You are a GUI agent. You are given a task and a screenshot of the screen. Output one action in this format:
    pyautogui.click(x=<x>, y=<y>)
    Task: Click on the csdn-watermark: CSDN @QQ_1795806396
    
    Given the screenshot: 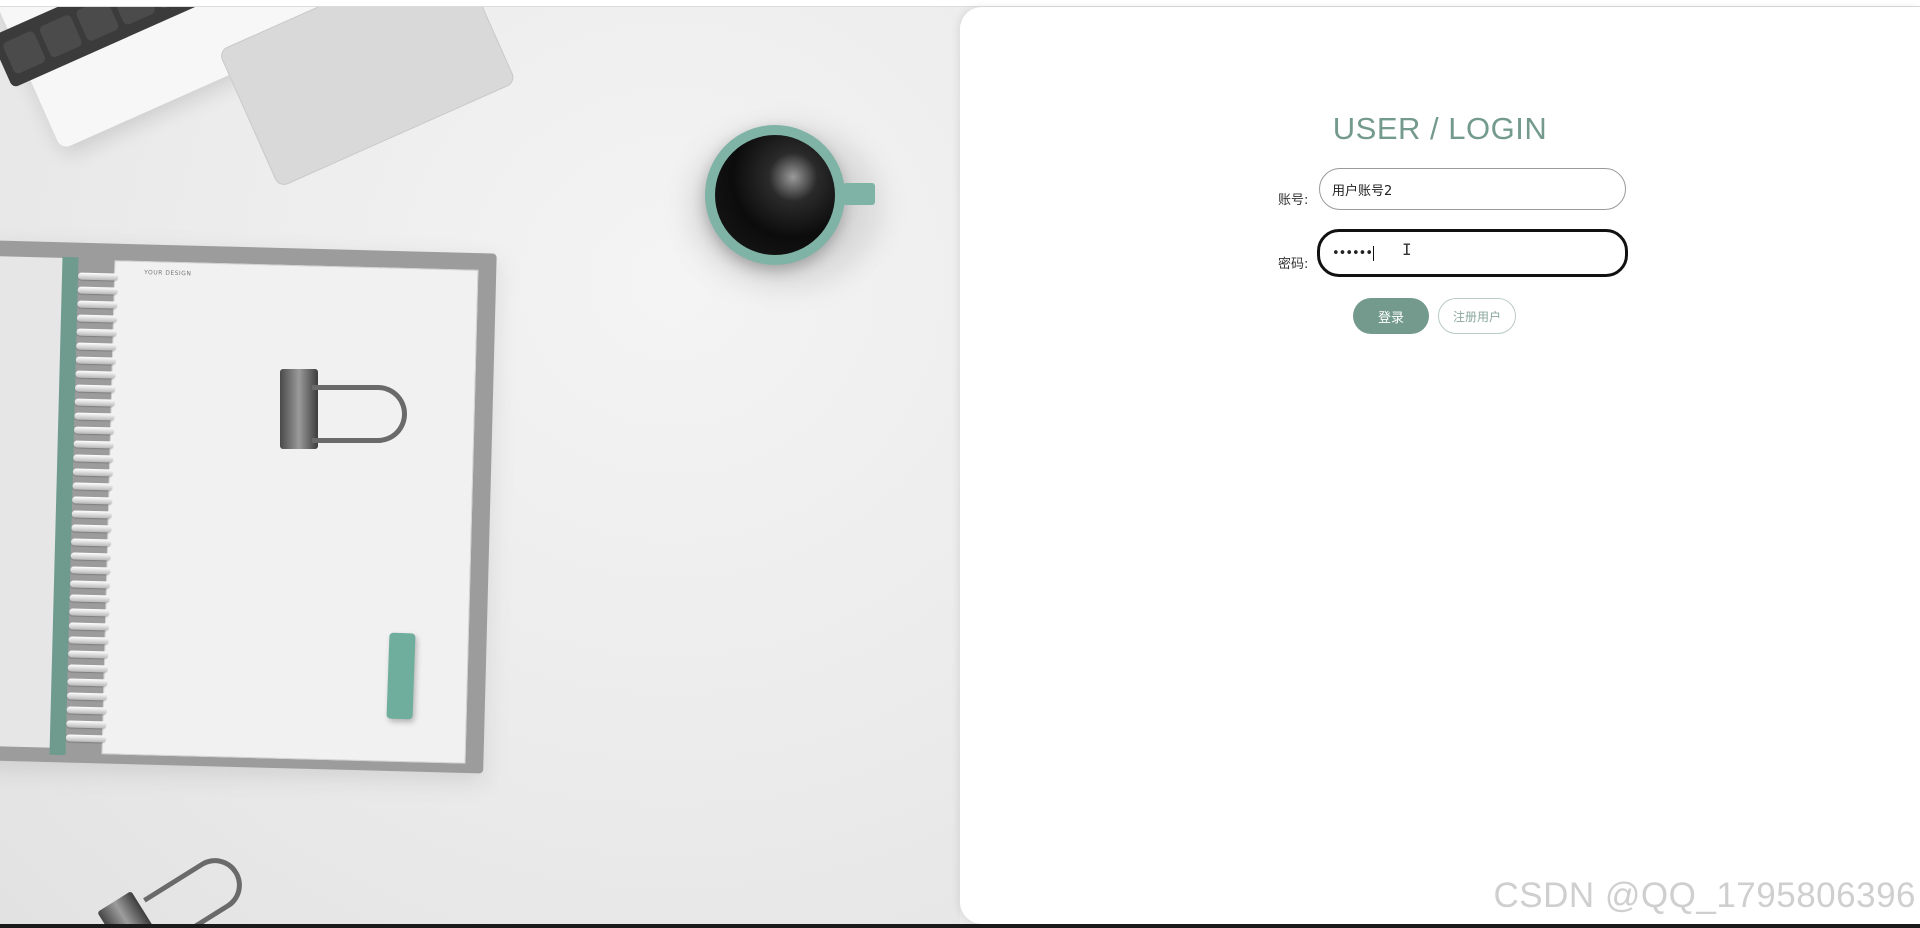 What is the action you would take?
    pyautogui.click(x=1704, y=895)
    